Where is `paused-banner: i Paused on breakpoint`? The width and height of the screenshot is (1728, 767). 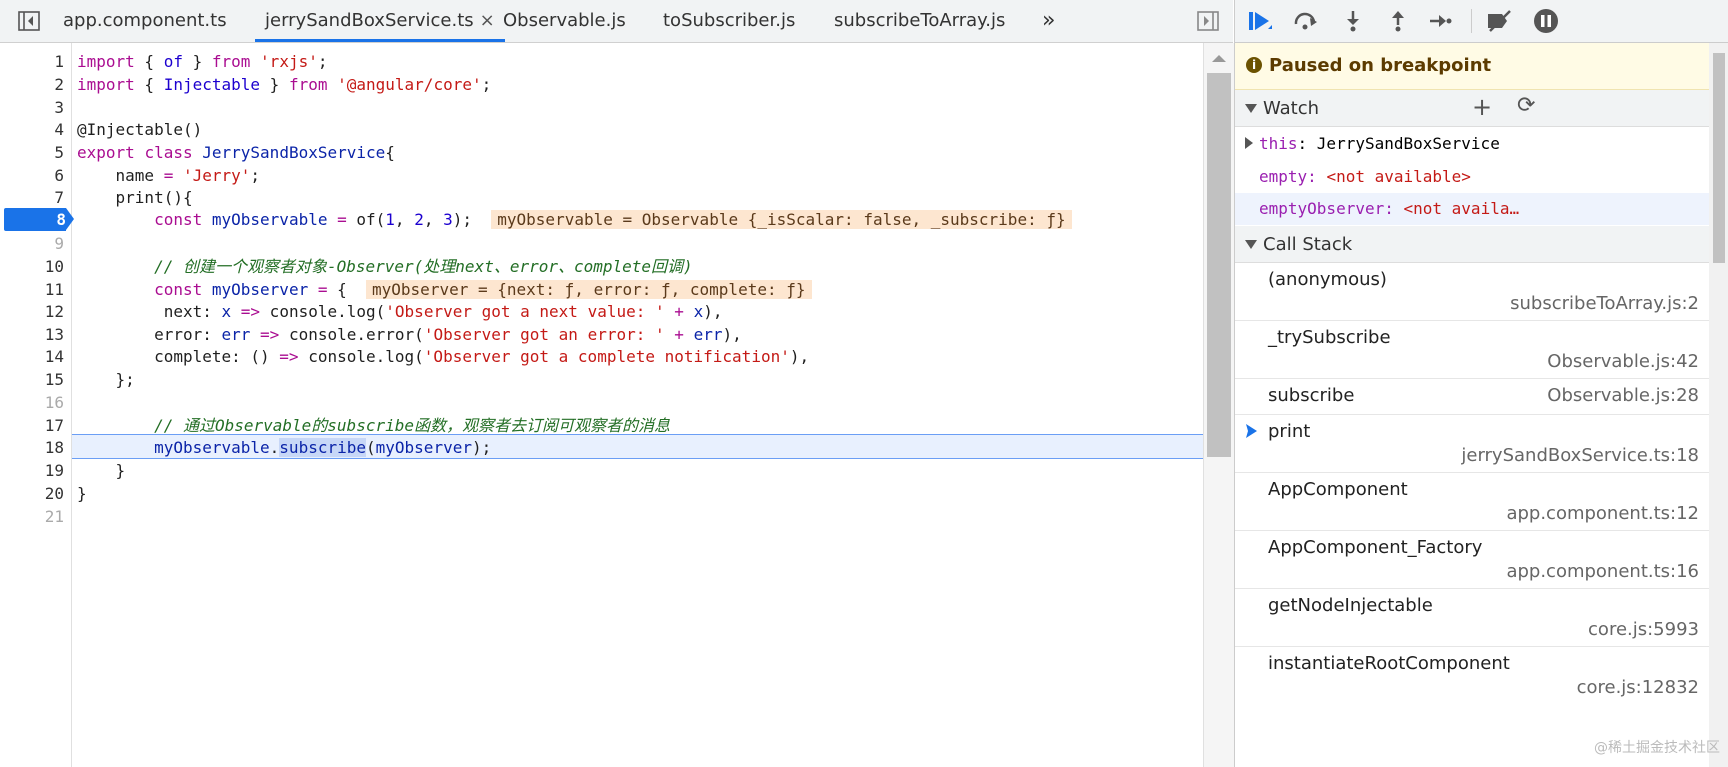
paused-banner: i Paused on breakpoint is located at coordinates (1481, 66).